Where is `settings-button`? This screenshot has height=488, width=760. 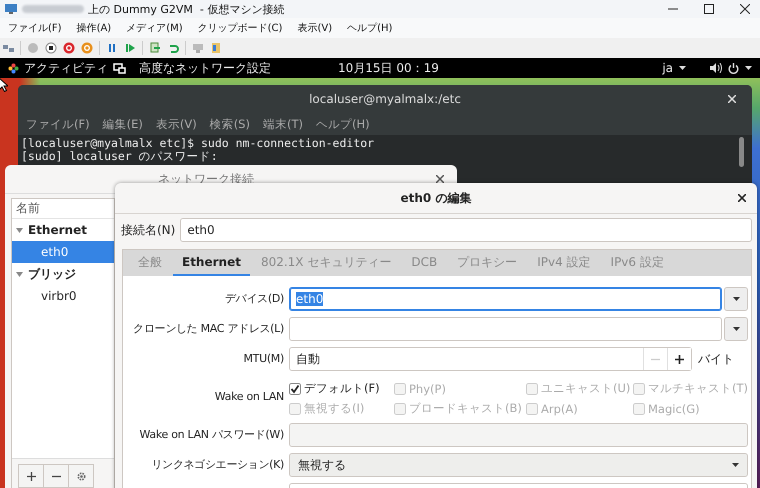
settings-button is located at coordinates (81, 476).